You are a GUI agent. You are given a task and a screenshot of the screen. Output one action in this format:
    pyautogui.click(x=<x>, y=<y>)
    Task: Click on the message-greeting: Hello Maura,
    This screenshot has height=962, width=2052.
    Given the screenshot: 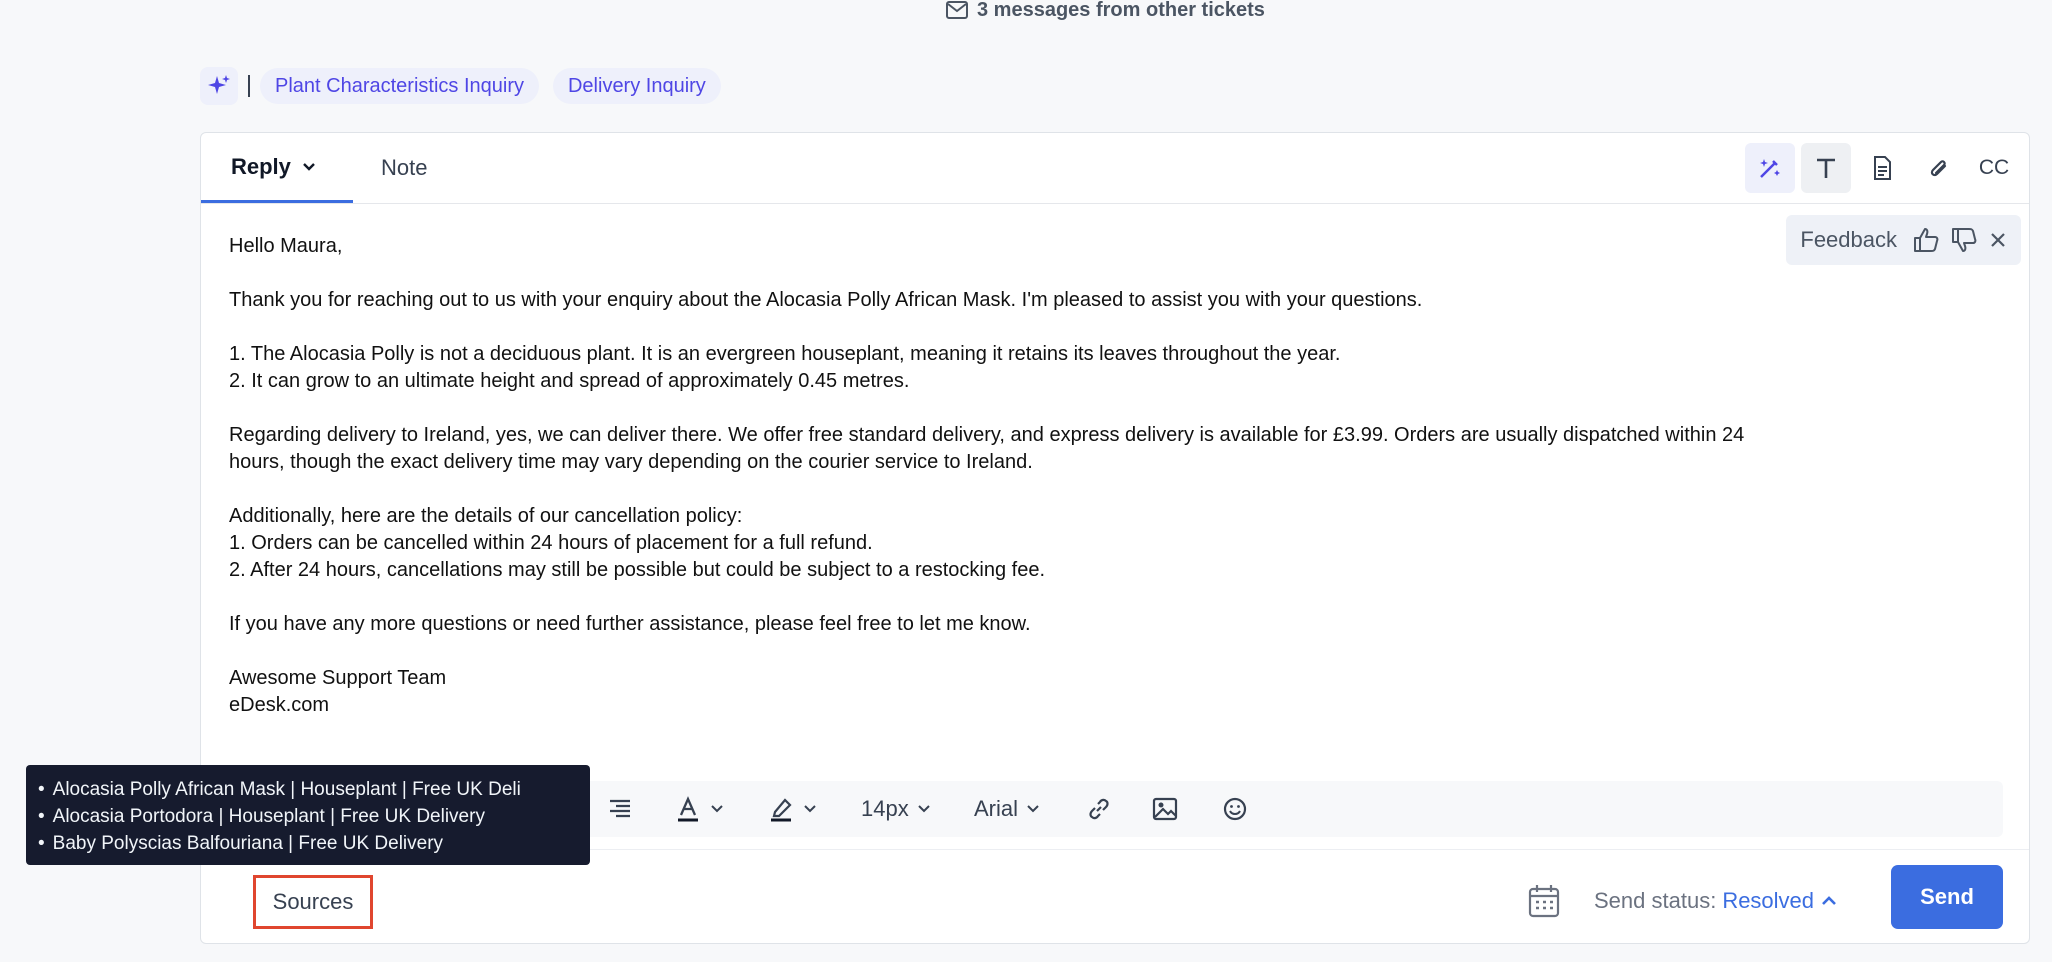 What is the action you would take?
    pyautogui.click(x=286, y=246)
    